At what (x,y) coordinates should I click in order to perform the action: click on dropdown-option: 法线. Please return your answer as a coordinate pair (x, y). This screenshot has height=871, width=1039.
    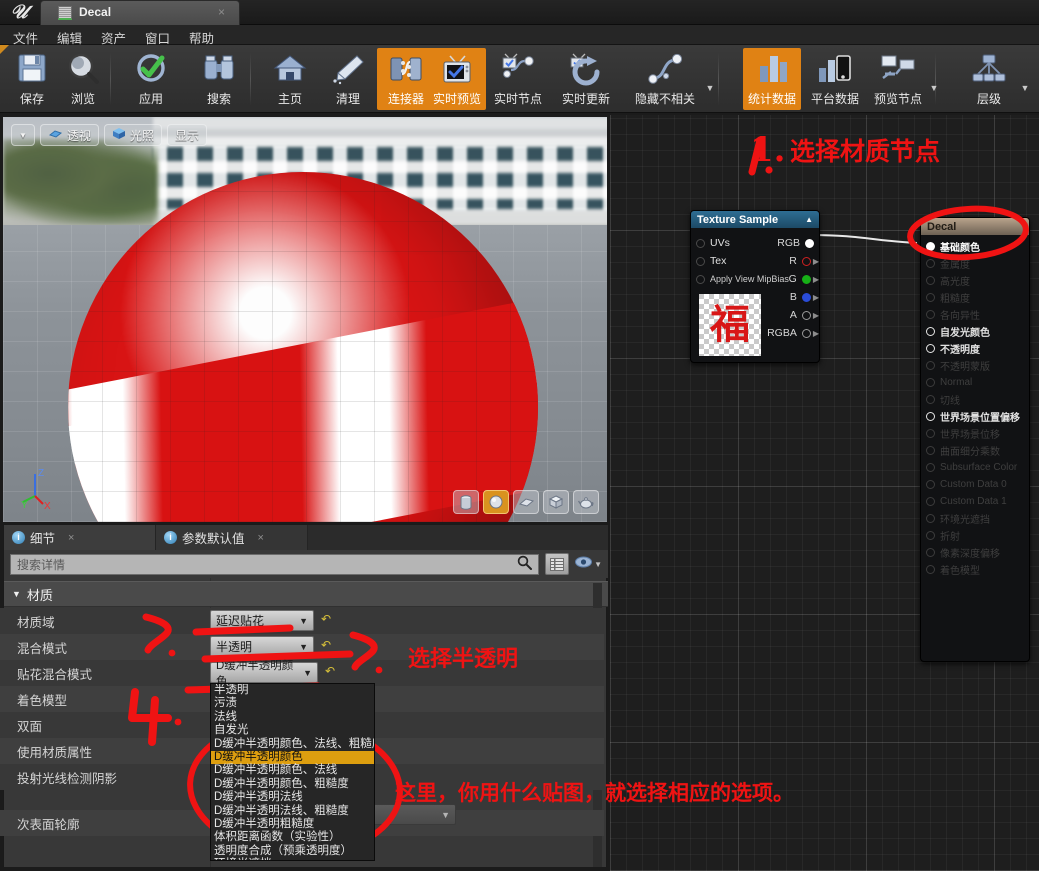
    Looking at the image, I should click on (292, 717).